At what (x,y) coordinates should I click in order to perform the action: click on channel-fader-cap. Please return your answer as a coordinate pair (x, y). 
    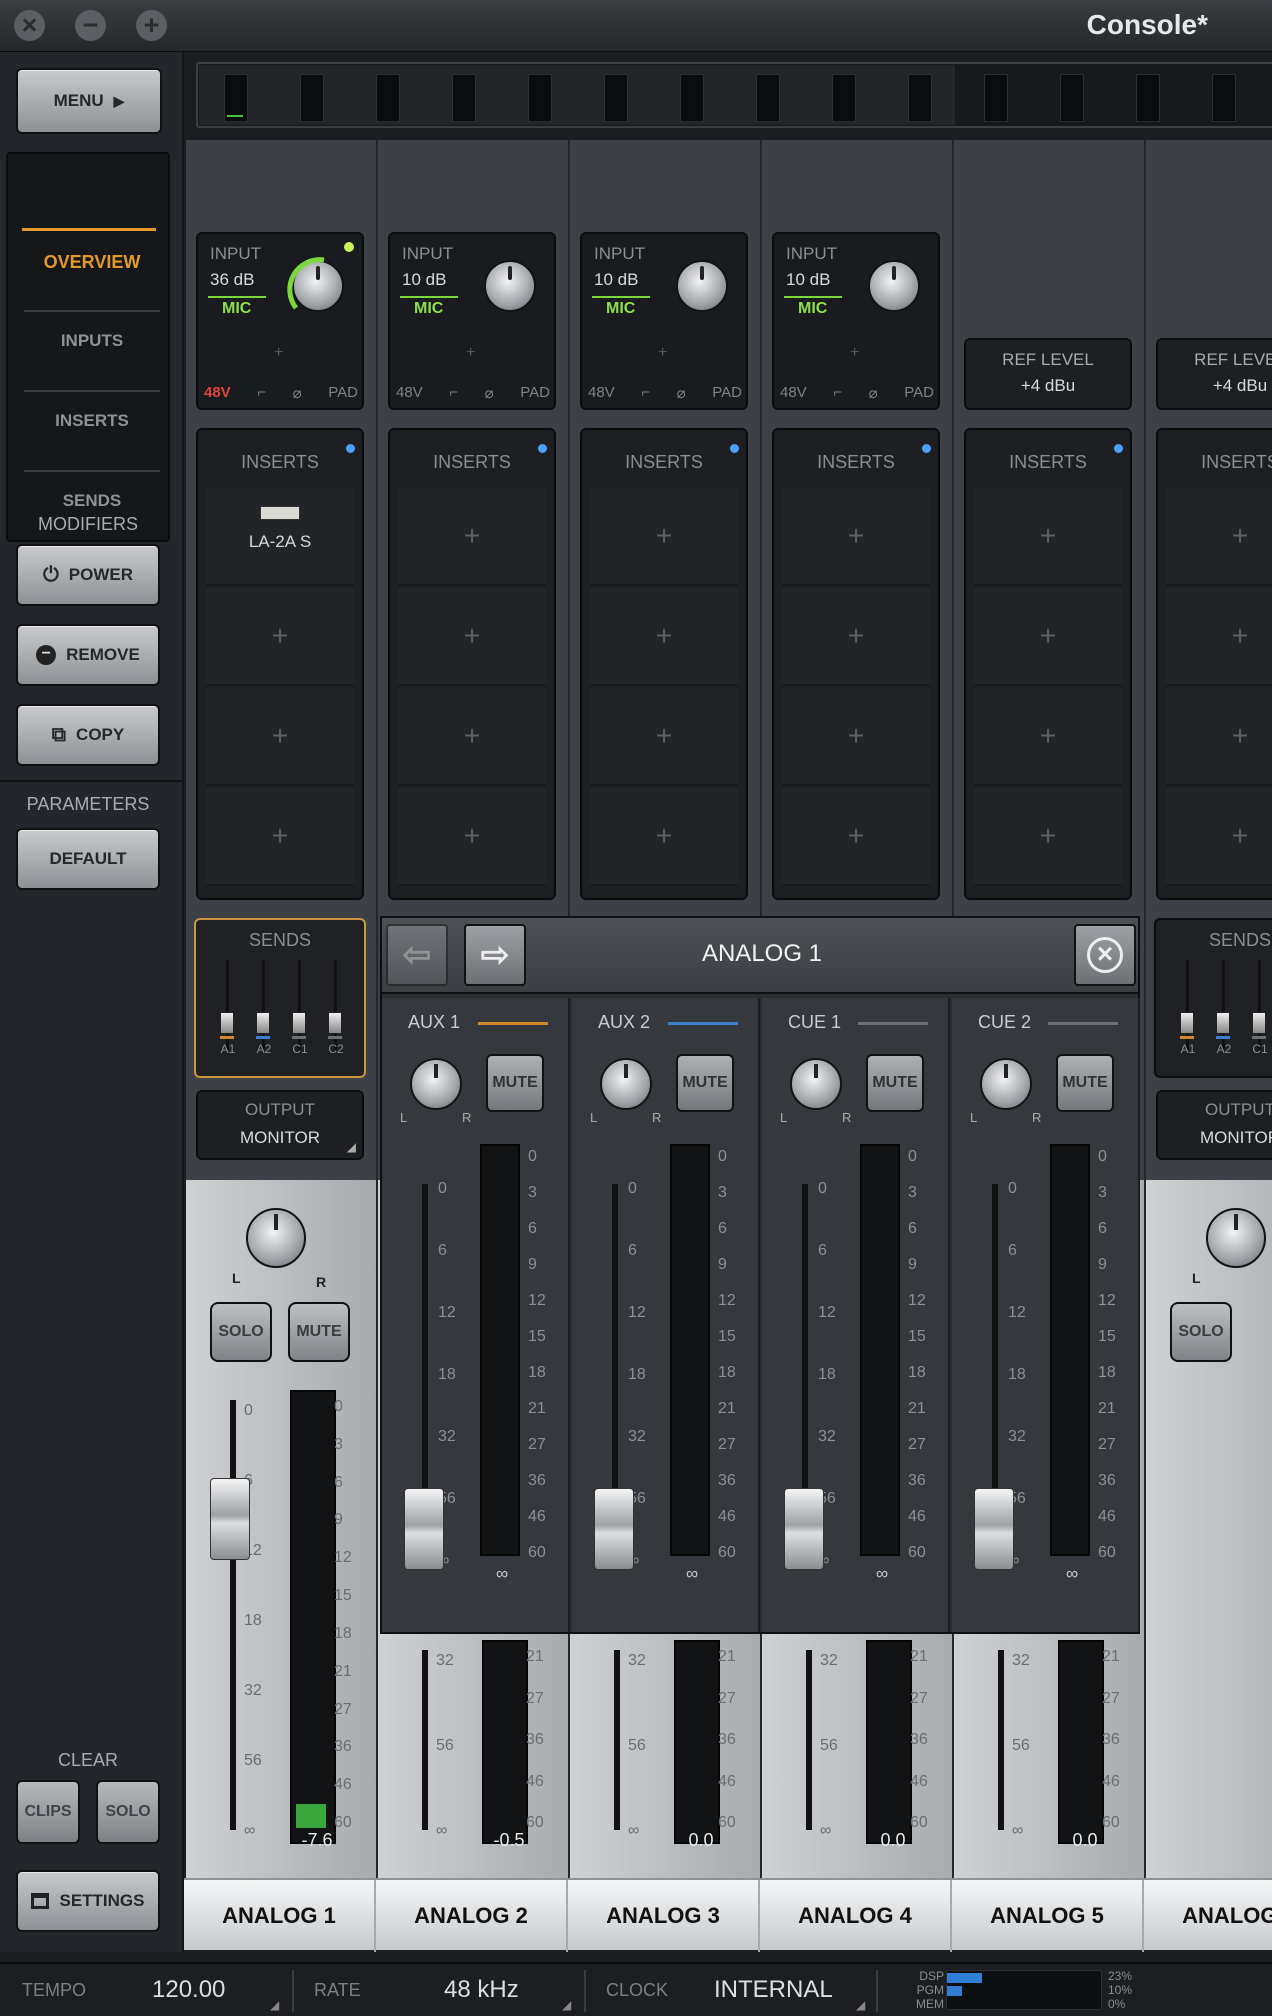
    Looking at the image, I should click on (230, 1519).